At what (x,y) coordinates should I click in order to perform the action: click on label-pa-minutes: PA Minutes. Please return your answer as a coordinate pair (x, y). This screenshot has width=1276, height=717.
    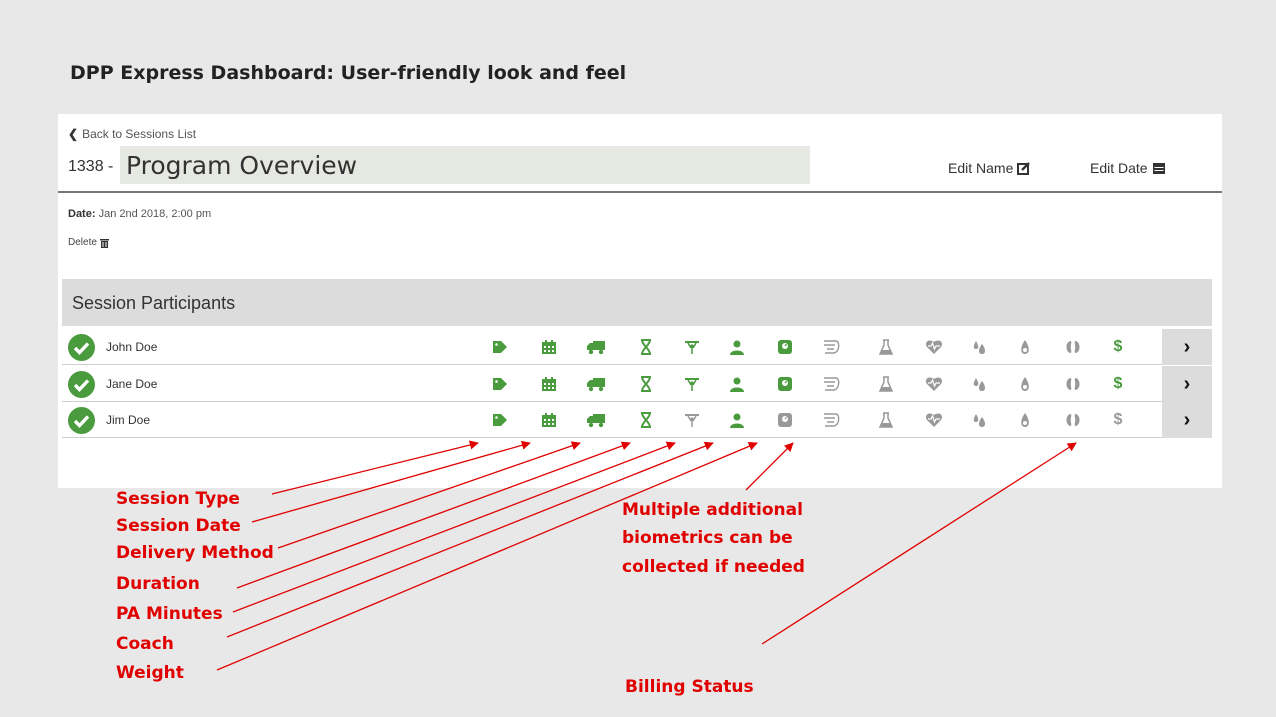
    Looking at the image, I should click on (169, 614).